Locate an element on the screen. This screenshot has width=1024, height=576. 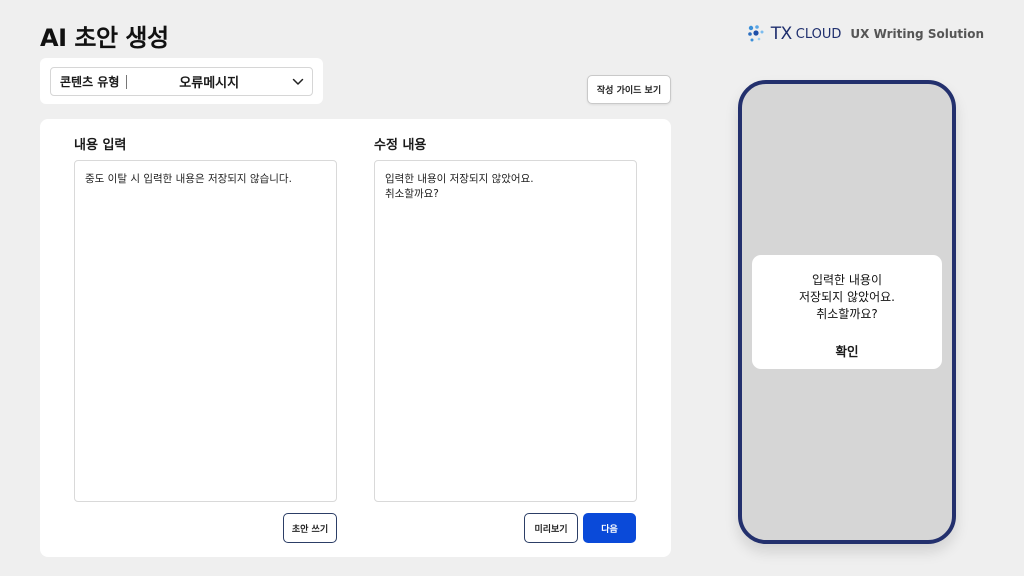
dialog-message: 입력한 내용이 저장되지 않았어요. 취소할까요? is located at coordinates (847, 297).